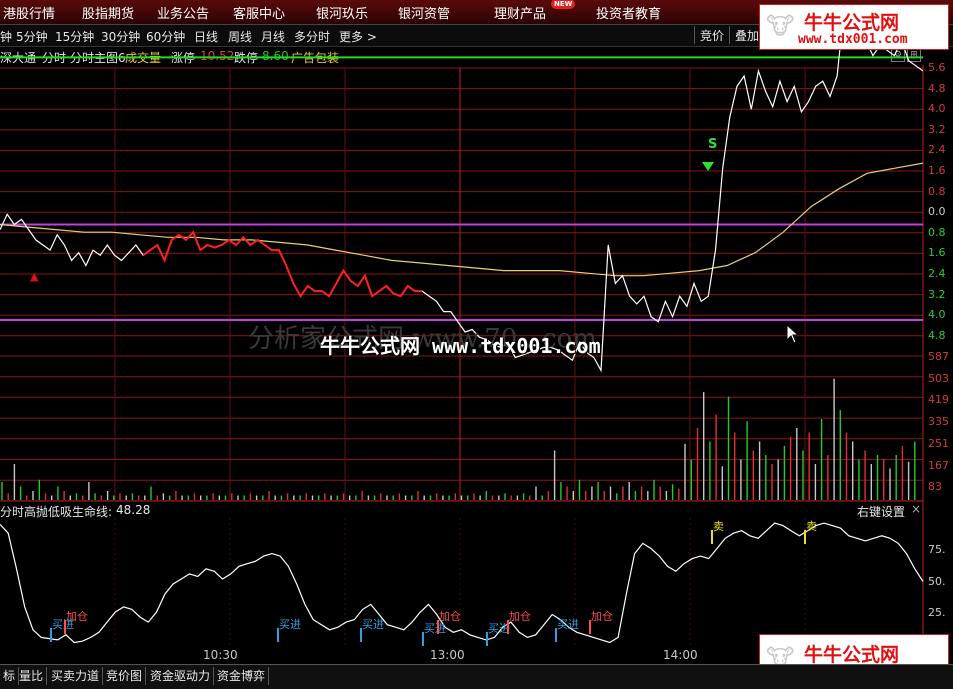  I want to click on tab-capital-drive: 资金驱动力, so click(181, 676).